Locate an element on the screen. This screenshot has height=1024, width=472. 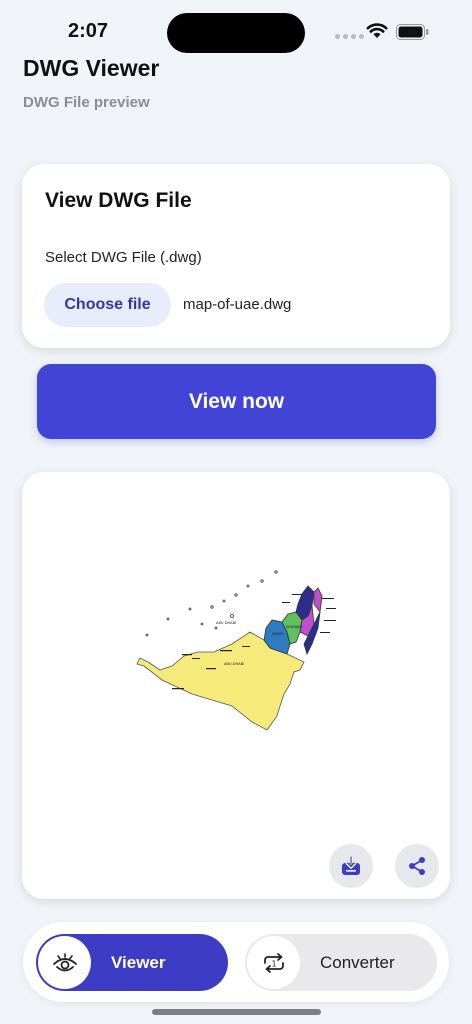
battery-icon is located at coordinates (412, 32).